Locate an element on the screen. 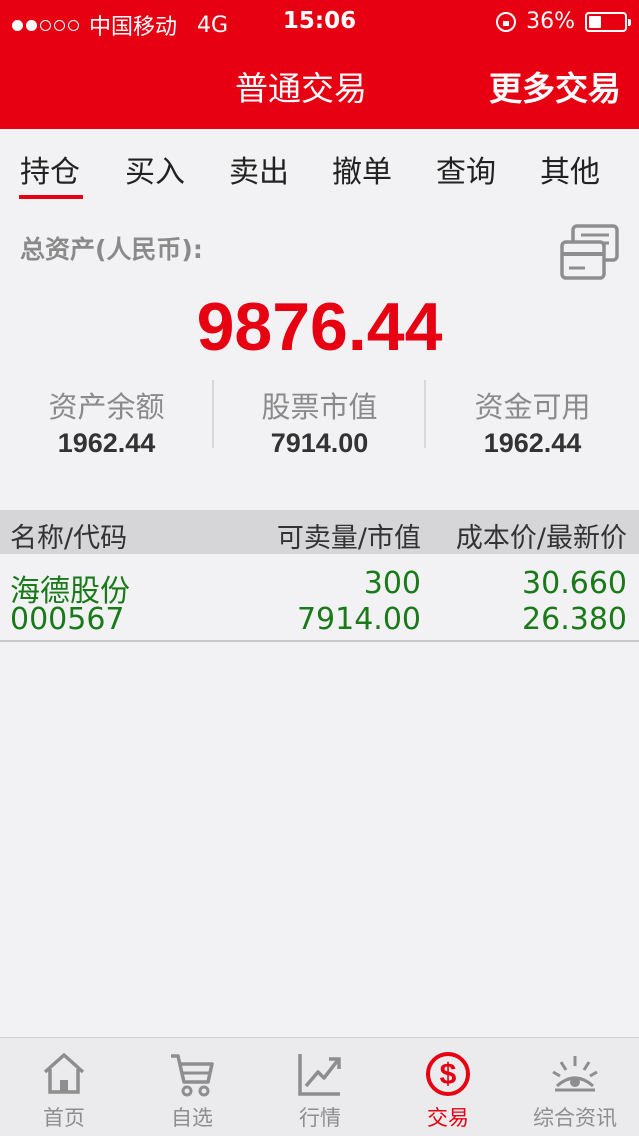 The width and height of the screenshot is (639, 1136). home-icon is located at coordinates (64, 1073).